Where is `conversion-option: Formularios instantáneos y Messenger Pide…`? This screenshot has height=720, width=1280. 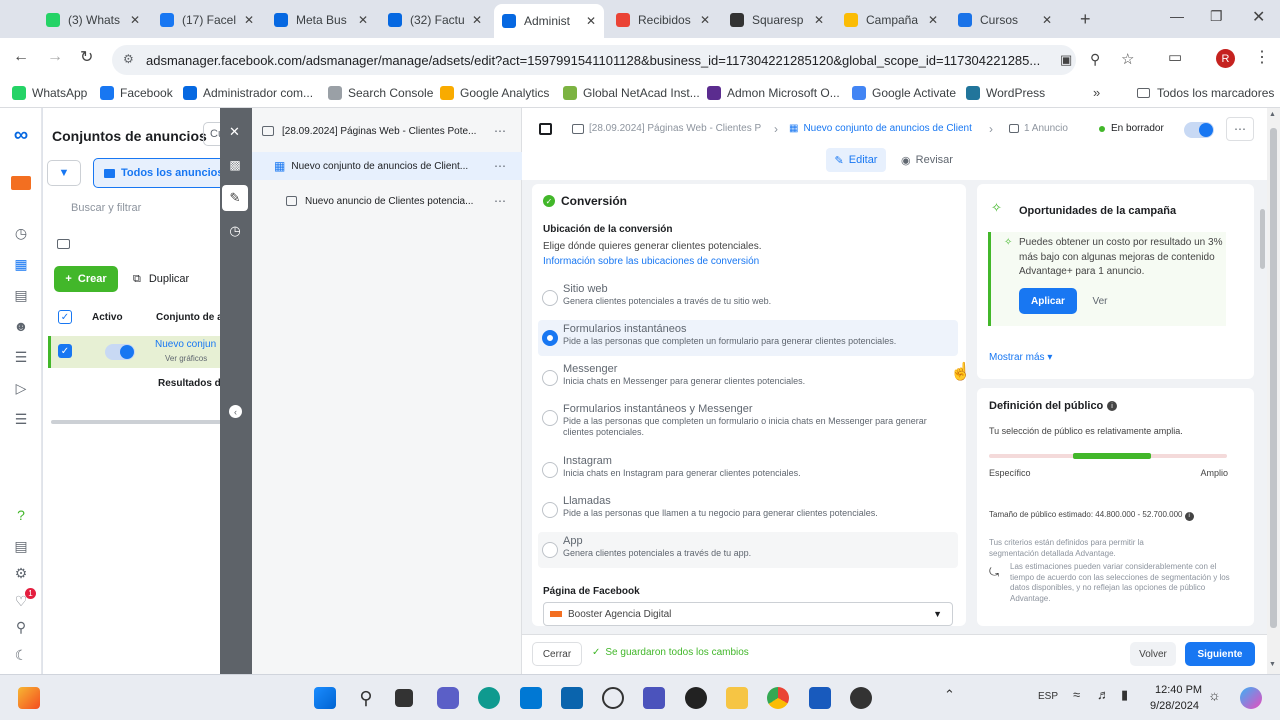
conversion-option: Formularios instantáneos y Messenger Pide… is located at coordinates (748, 423).